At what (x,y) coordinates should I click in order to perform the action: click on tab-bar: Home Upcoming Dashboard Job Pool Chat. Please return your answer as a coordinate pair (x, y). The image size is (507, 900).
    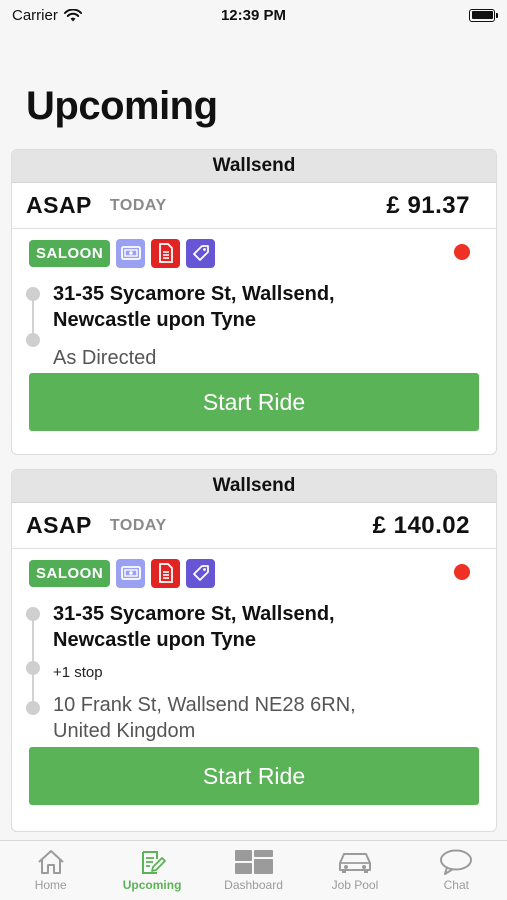
    Looking at the image, I should click on (253, 870).